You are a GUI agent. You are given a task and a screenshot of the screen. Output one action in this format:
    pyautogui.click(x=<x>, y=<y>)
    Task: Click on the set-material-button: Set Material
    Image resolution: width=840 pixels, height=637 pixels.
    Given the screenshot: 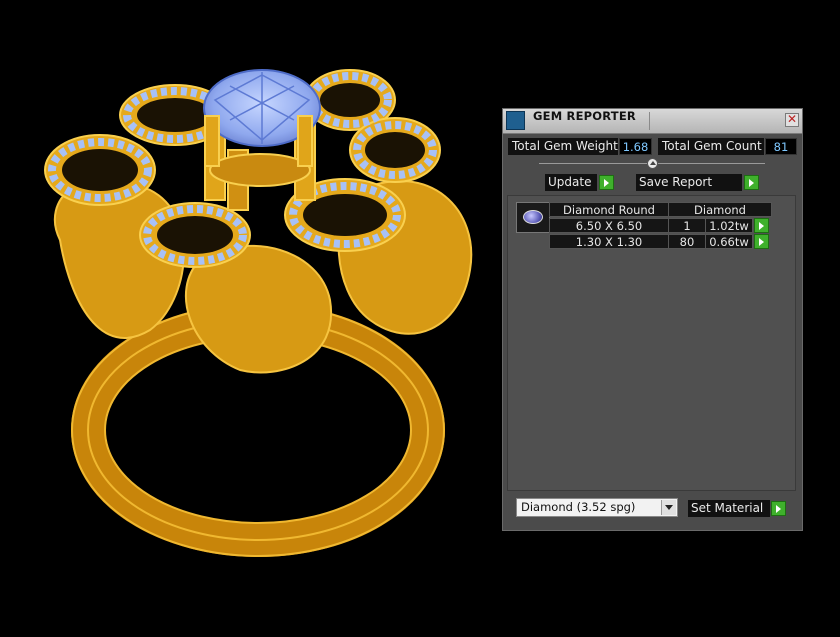 What is the action you would take?
    pyautogui.click(x=729, y=508)
    